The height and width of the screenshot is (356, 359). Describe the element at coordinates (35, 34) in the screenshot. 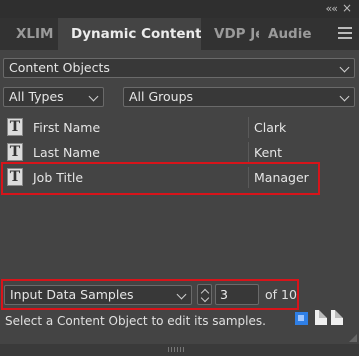

I see `tab-label: XLIM` at that location.